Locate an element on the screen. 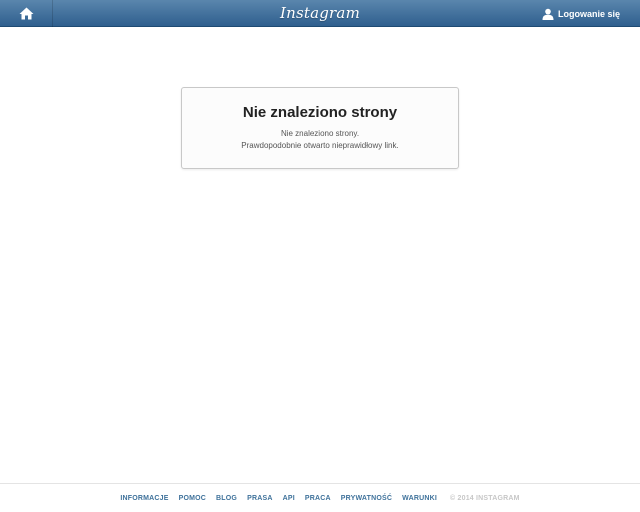  user-icon is located at coordinates (548, 14).